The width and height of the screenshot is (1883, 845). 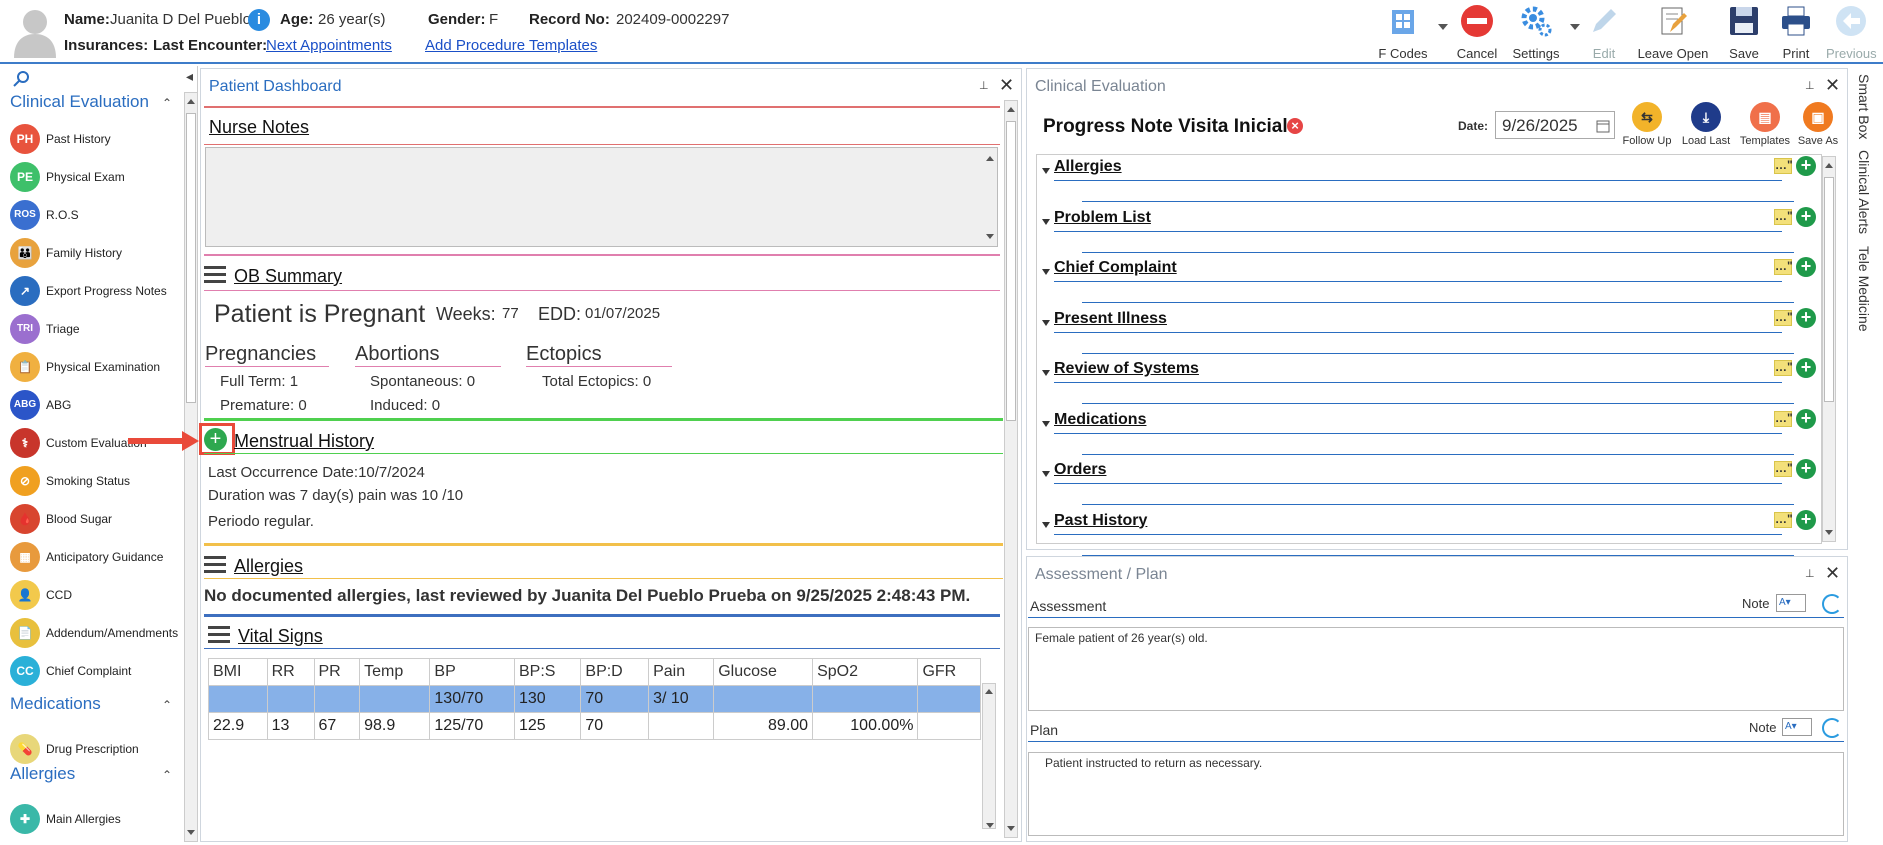 I want to click on sidebar-item-anticipatory-guidance: ▦ Anticipatory Guidance, so click(x=100, y=557).